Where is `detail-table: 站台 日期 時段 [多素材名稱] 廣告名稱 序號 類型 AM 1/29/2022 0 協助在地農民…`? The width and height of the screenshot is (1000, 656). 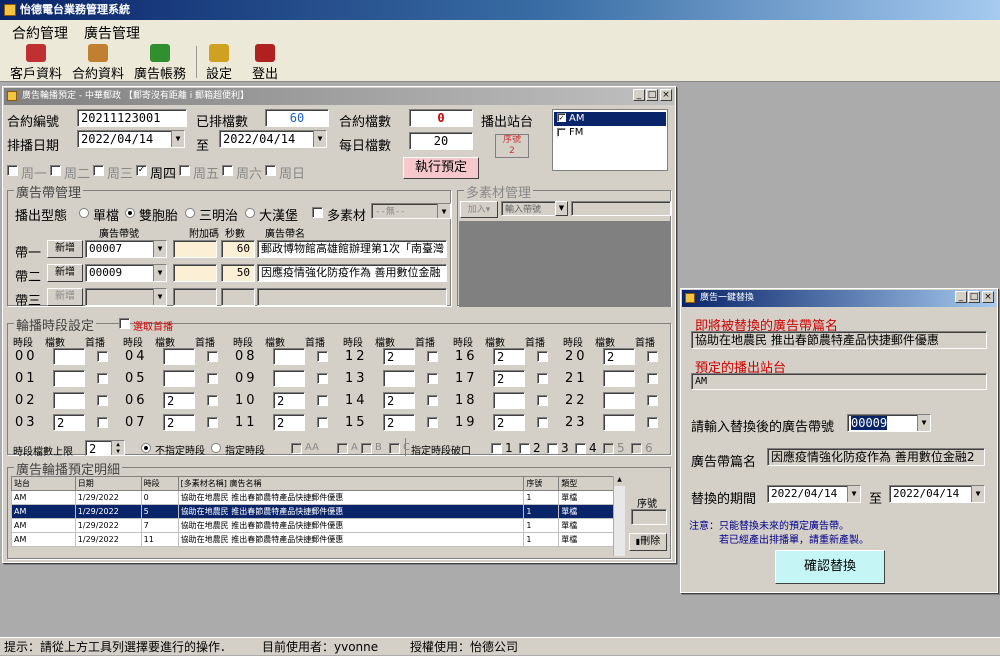
detail-table: 站台 日期 時段 [多素材名稱] 廣告名稱 序號 類型 AM 1/29/2022 0 協助在地農民… is located at coordinates (315, 511).